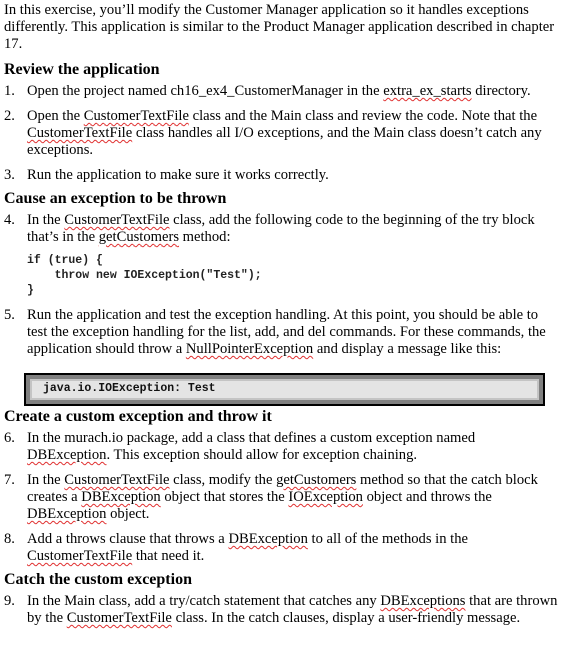 Image resolution: width=564 pixels, height=664 pixels. Describe the element at coordinates (325, 497) in the screenshot. I see `spellcheck-word: IOException` at that location.